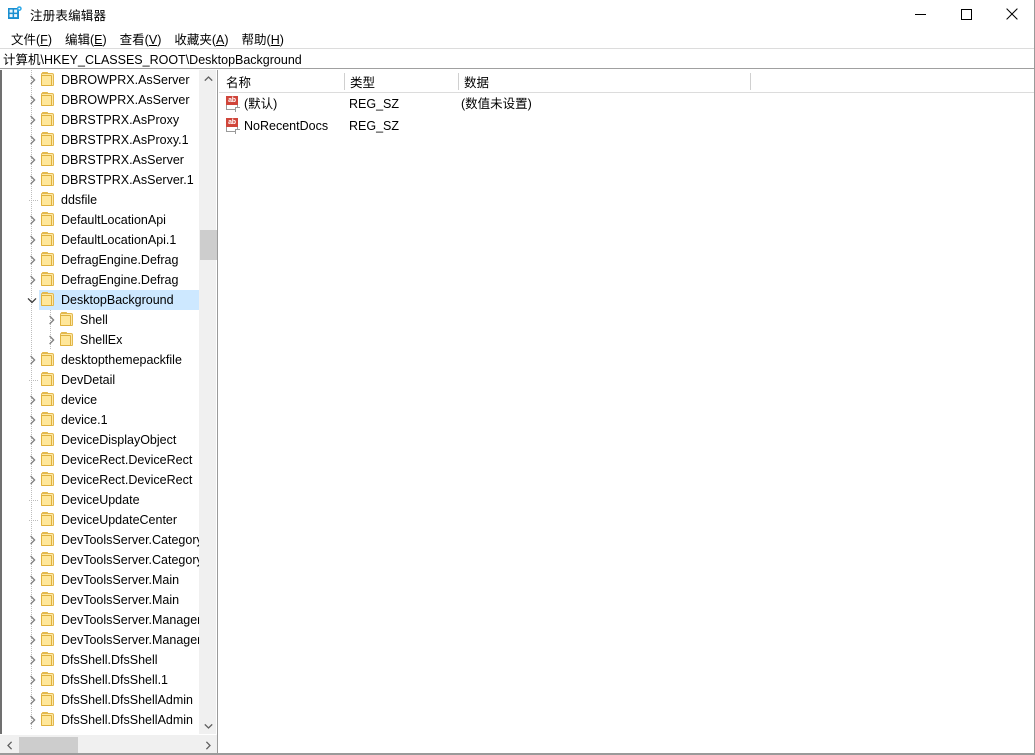  What do you see at coordinates (101, 500) in the screenshot?
I see `tree-item: DeviceUpdate` at bounding box center [101, 500].